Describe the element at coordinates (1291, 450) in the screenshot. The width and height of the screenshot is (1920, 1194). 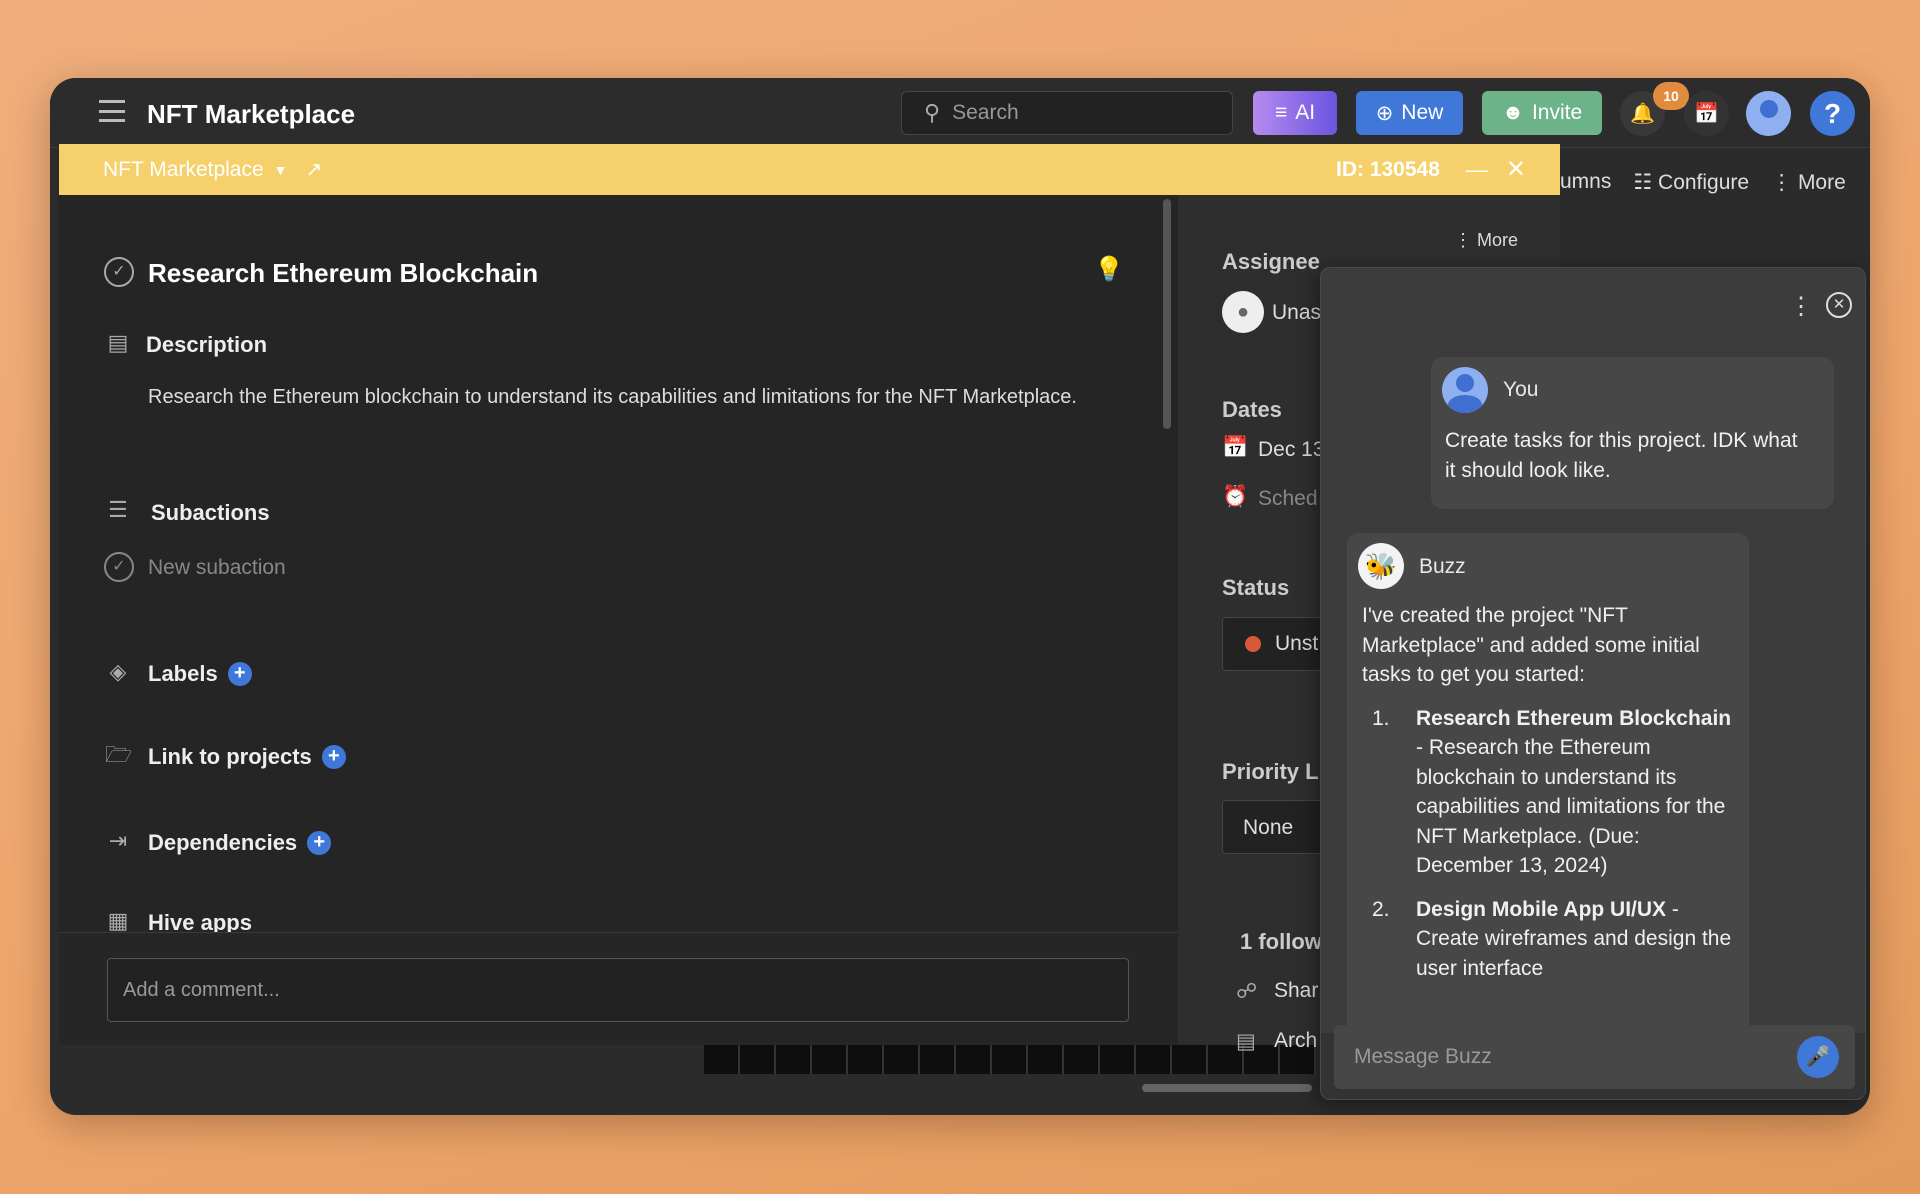
I see `due-date: Dec 13` at that location.